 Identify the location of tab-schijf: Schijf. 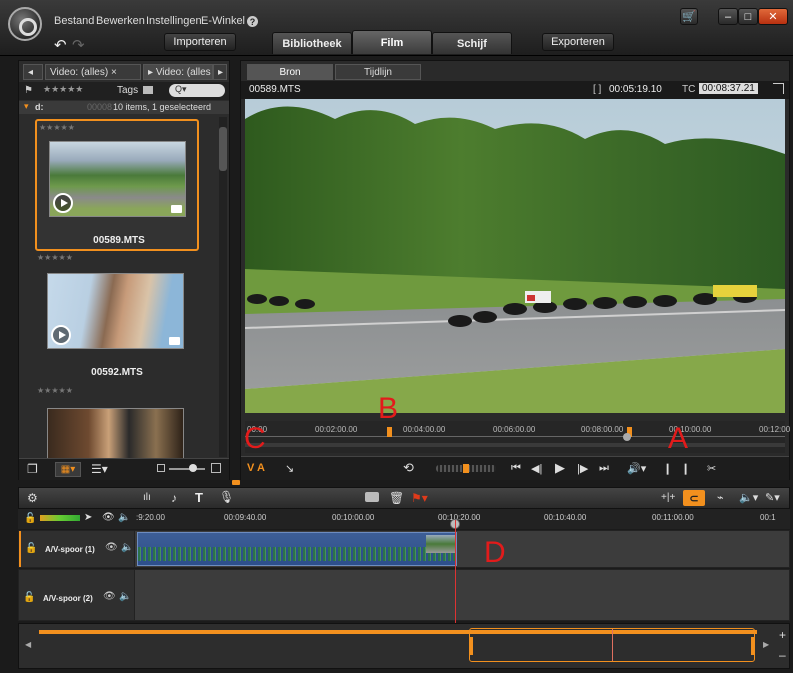
(472, 43).